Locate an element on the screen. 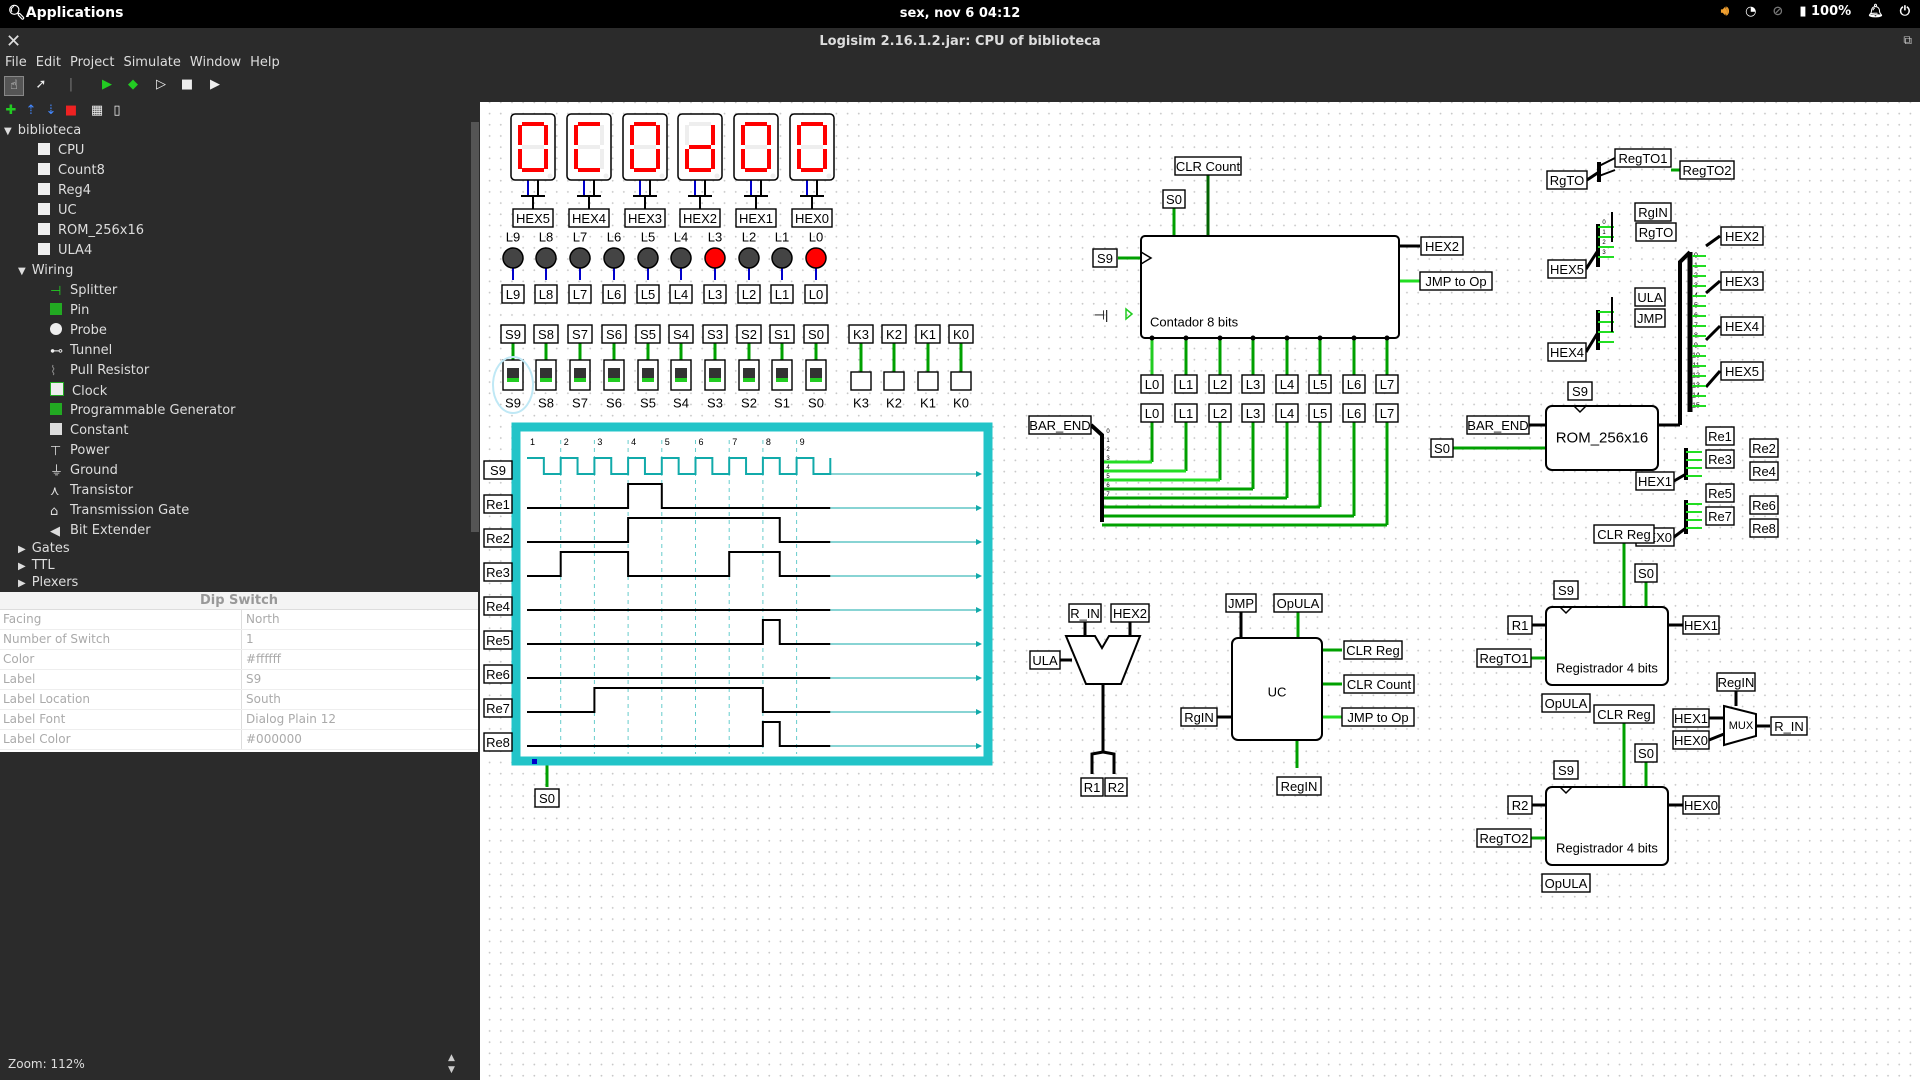 This screenshot has width=1920, height=1080. applications-menu: 🔍︎Applications is located at coordinates (65, 13).